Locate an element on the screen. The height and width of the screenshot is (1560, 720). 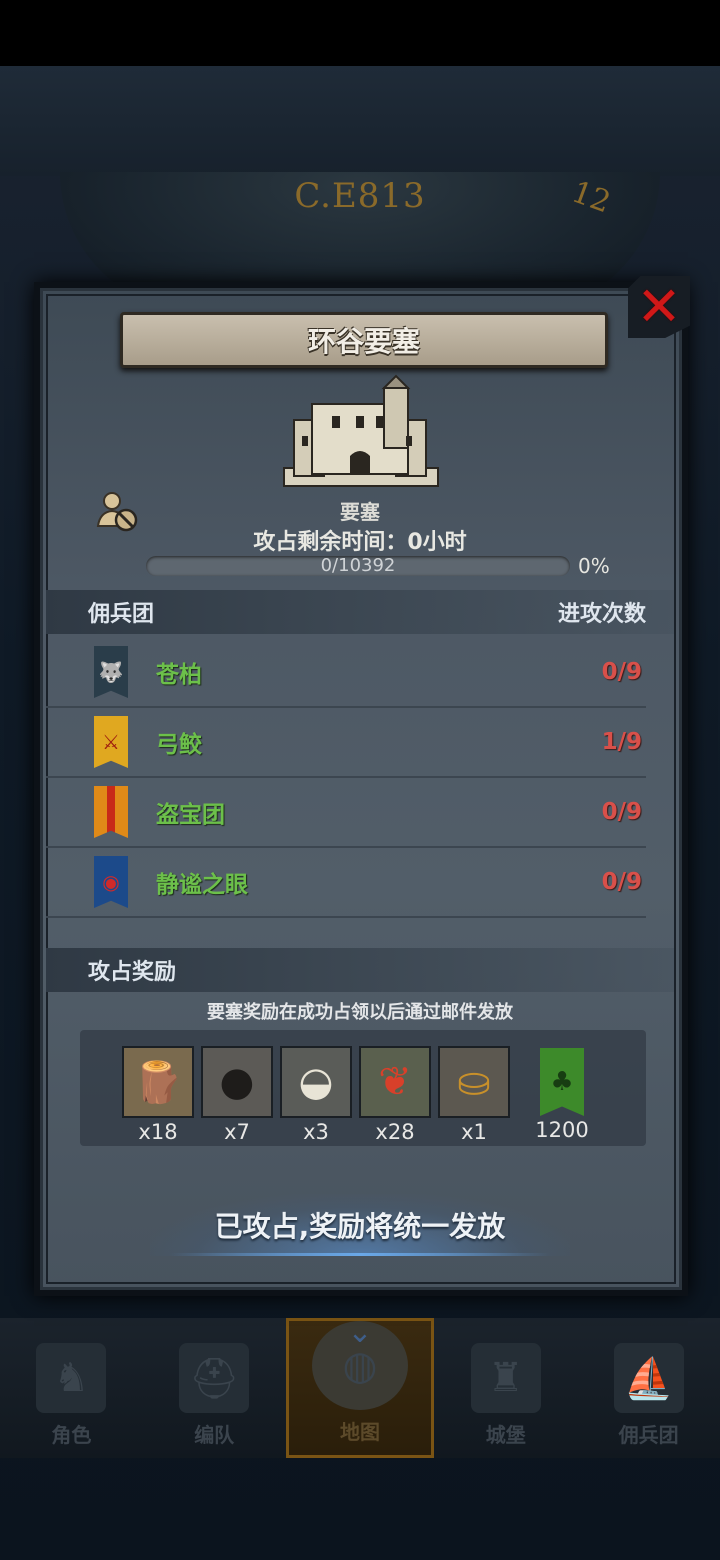
reward-item-berries: ❦ x28 is located at coordinates (395, 1095).